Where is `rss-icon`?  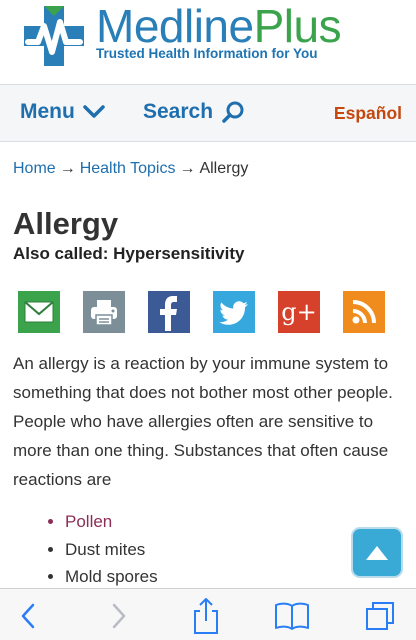
rss-icon is located at coordinates (364, 312).